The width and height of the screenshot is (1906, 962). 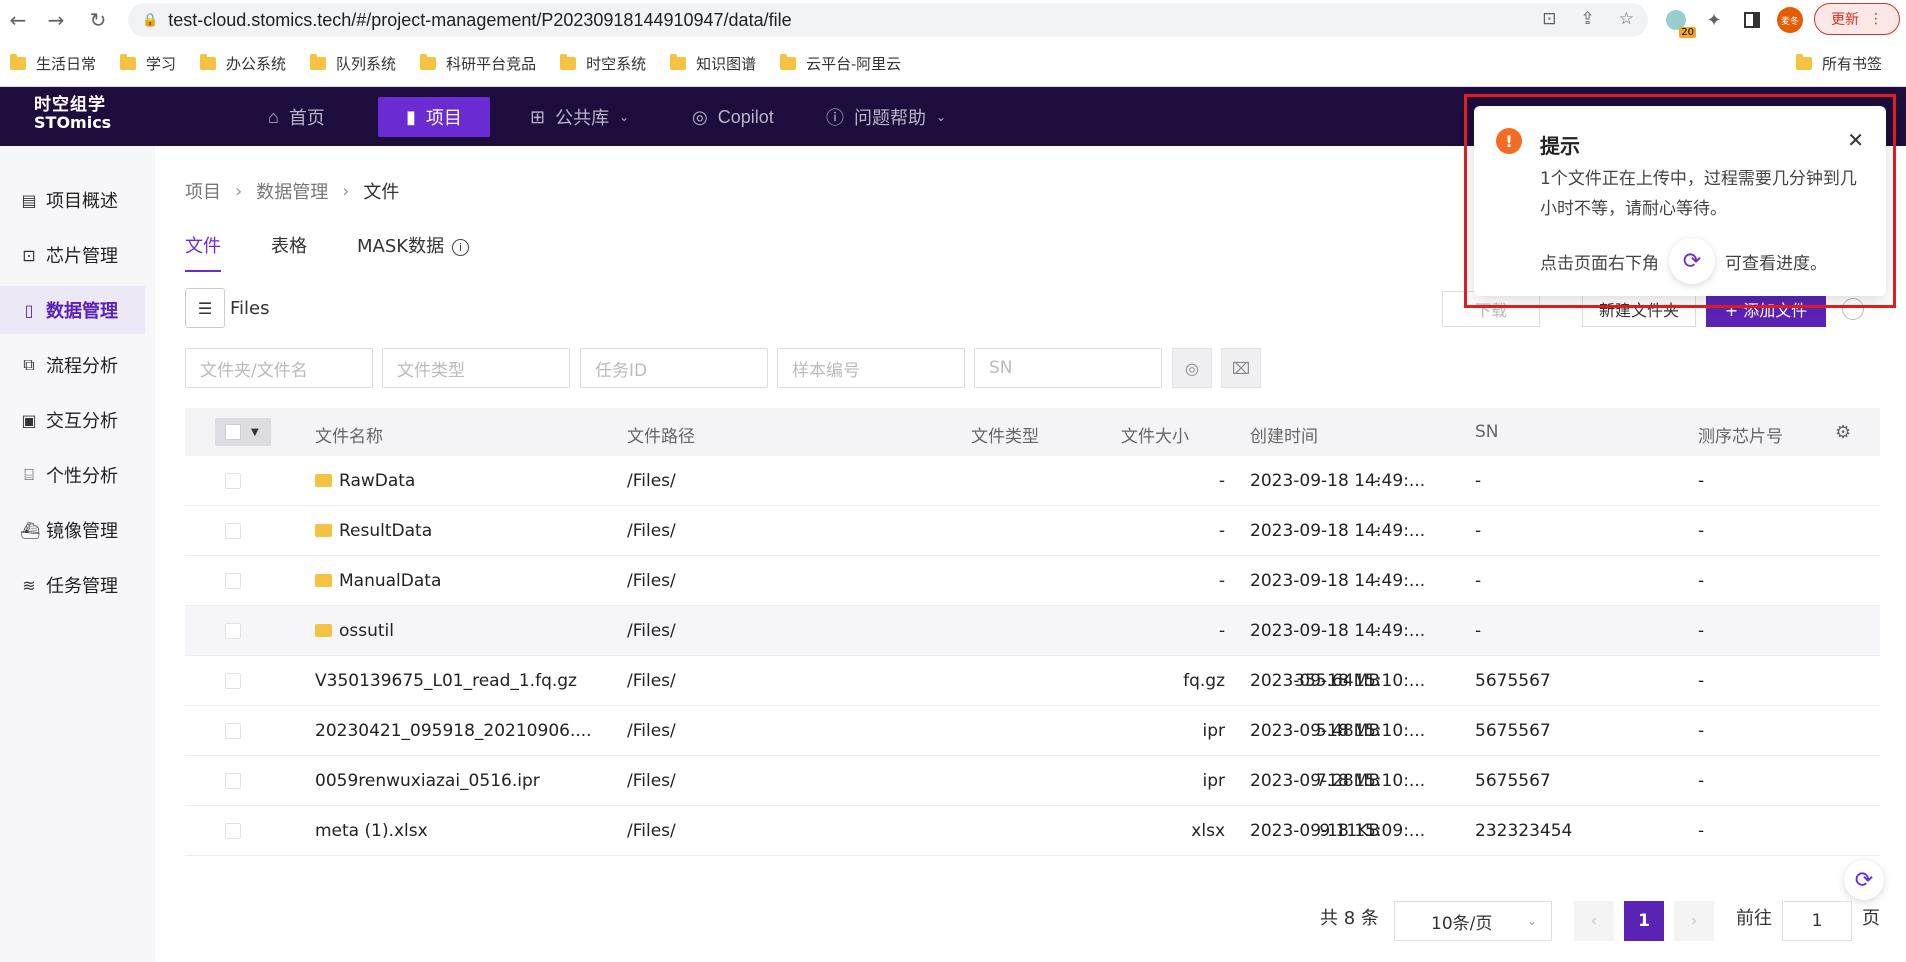 I want to click on reload-icon: ↻, so click(x=98, y=20).